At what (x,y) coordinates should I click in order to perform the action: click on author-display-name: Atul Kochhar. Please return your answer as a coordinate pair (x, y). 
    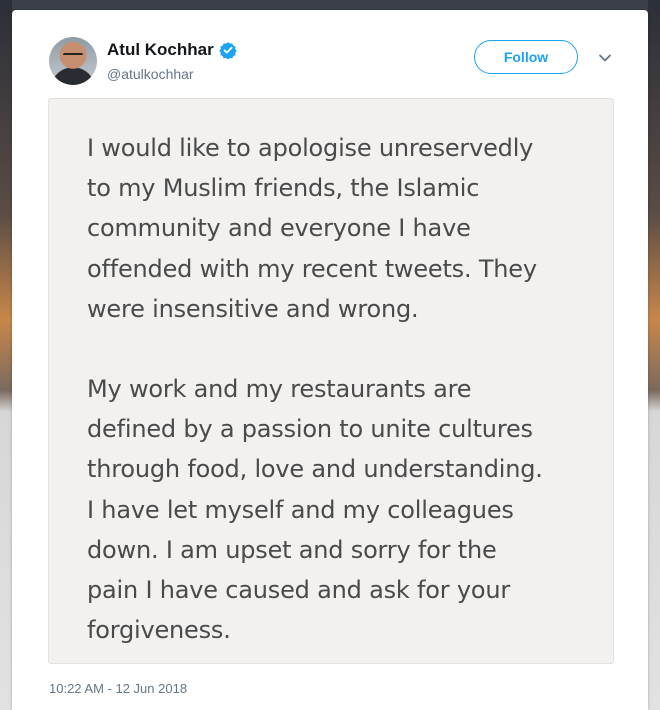
    Looking at the image, I should click on (160, 50).